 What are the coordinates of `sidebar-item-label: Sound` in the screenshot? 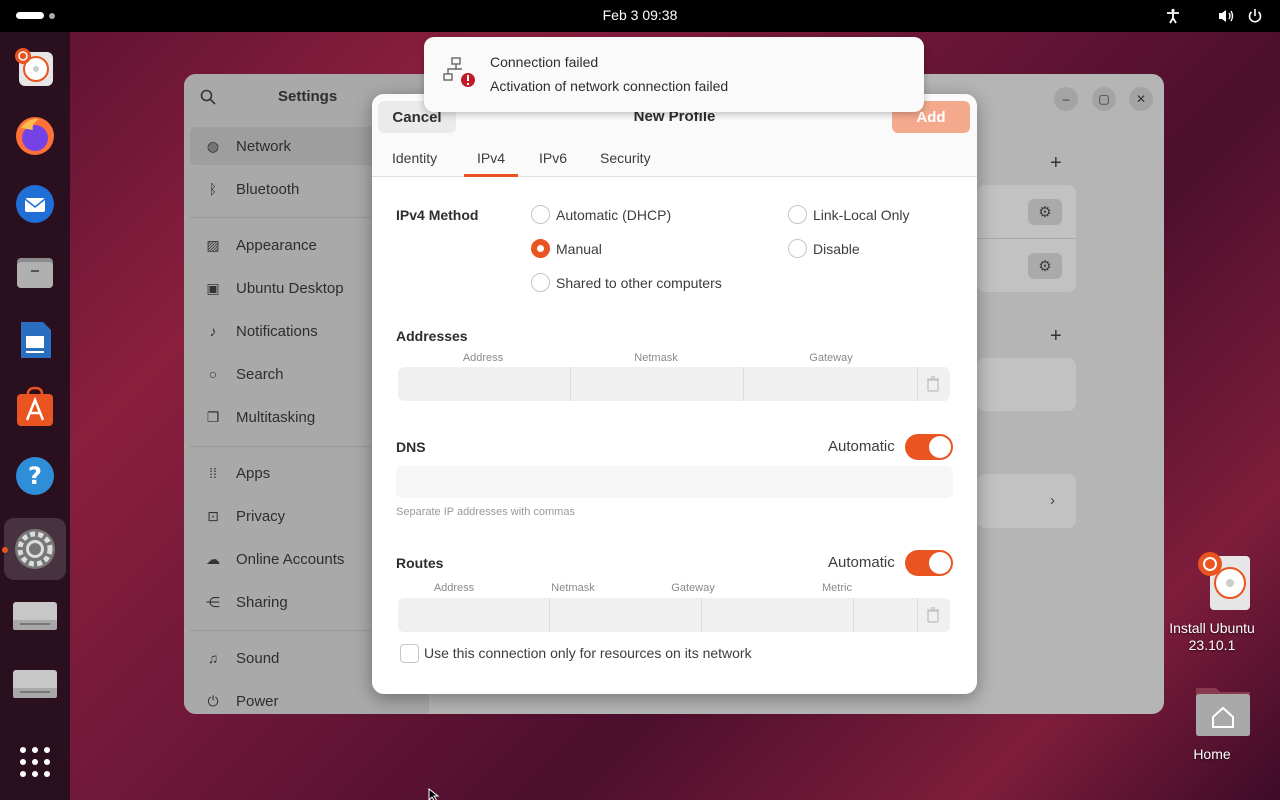 It's located at (258, 658).